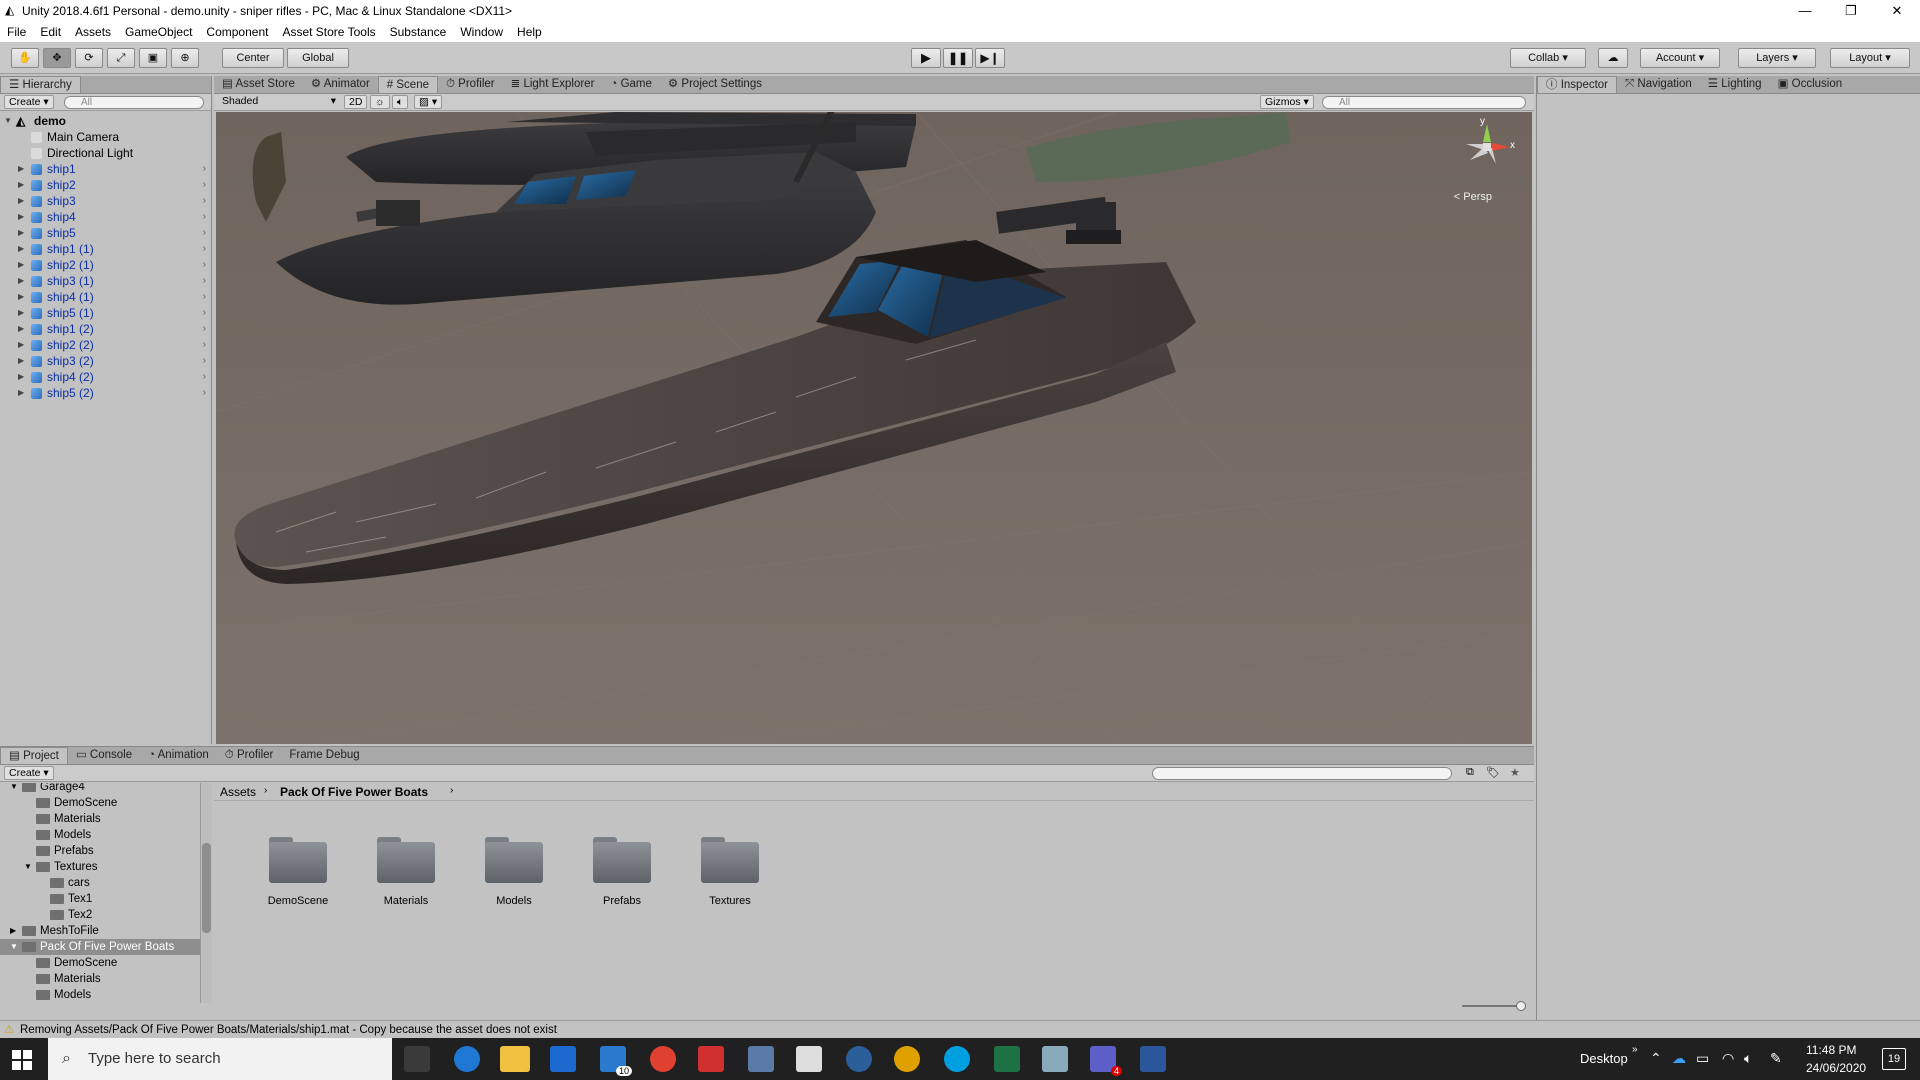 Image resolution: width=1920 pixels, height=1080 pixels. Describe the element at coordinates (957, 1059) in the screenshot. I see `skype-icon` at that location.